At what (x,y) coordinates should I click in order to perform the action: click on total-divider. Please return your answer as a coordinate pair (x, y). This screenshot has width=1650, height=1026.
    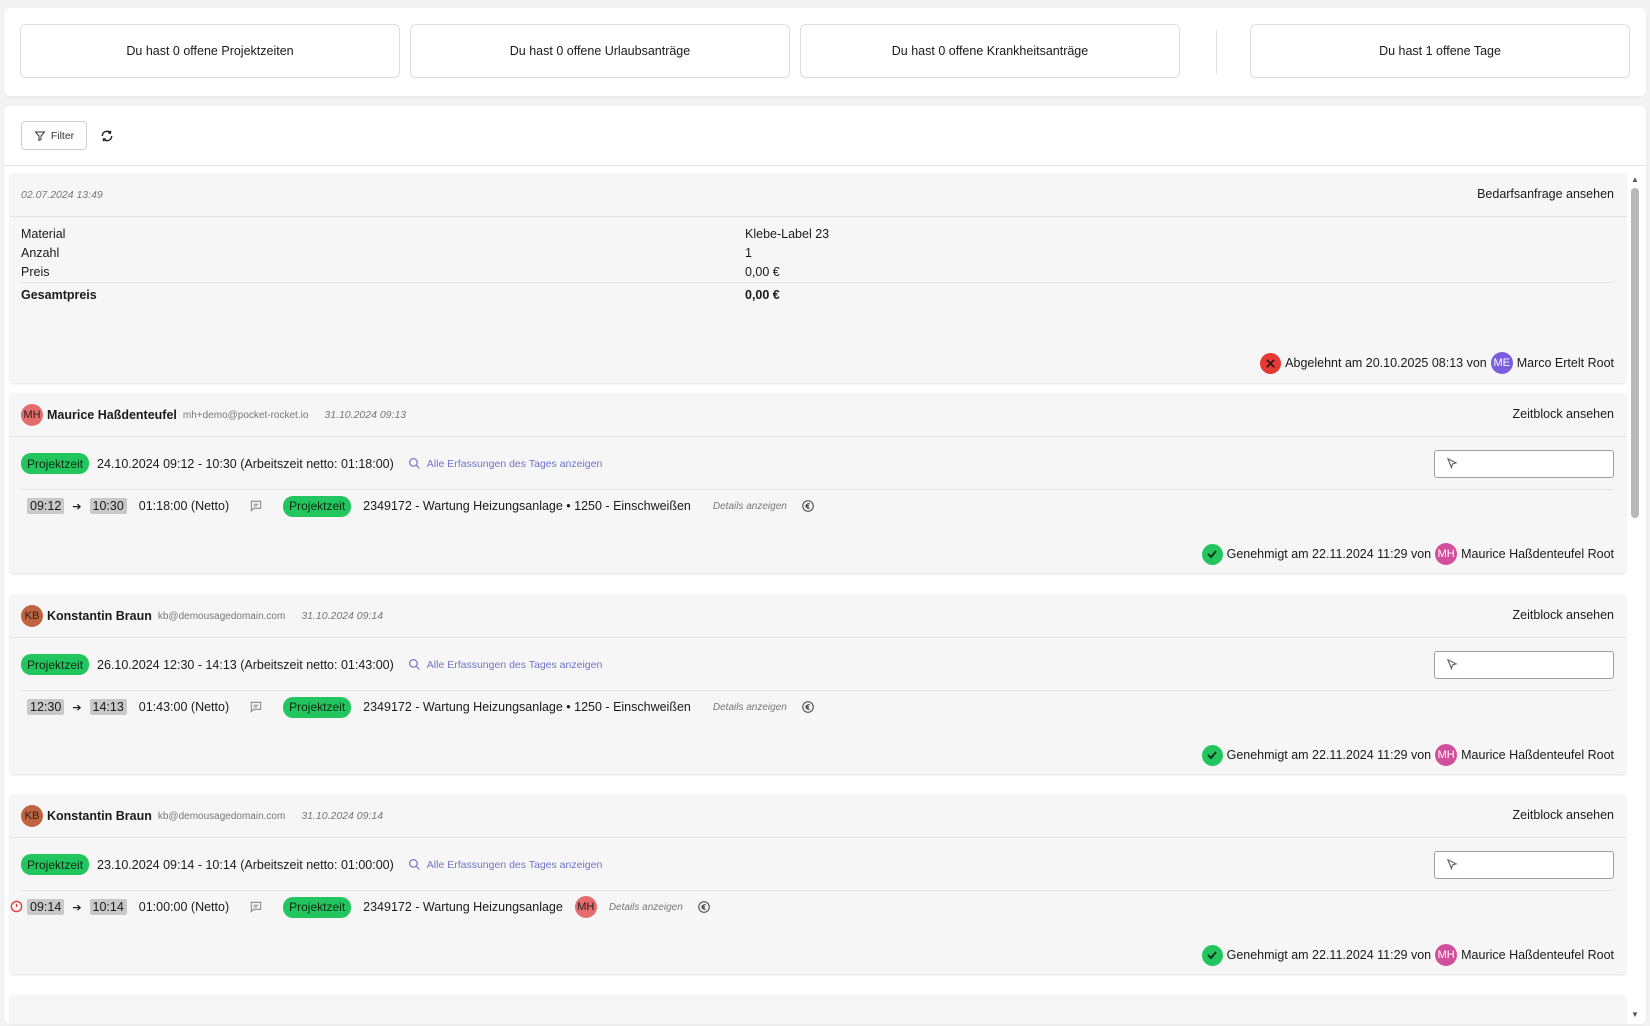
    Looking at the image, I should click on (817, 282).